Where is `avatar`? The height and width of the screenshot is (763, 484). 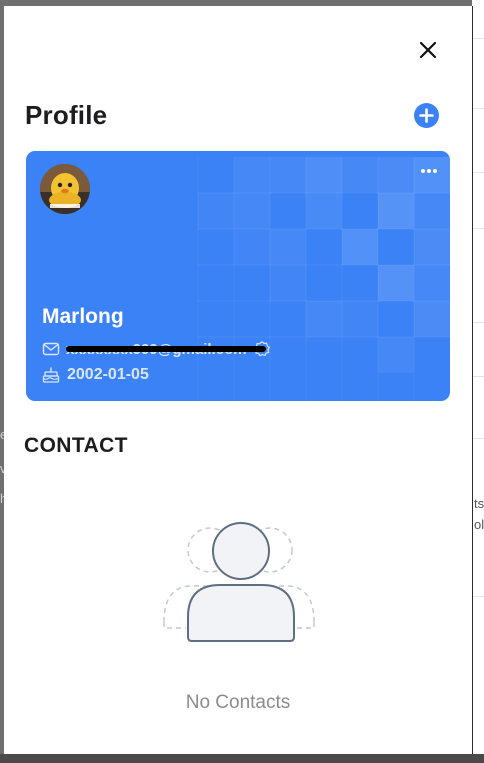 avatar is located at coordinates (65, 189).